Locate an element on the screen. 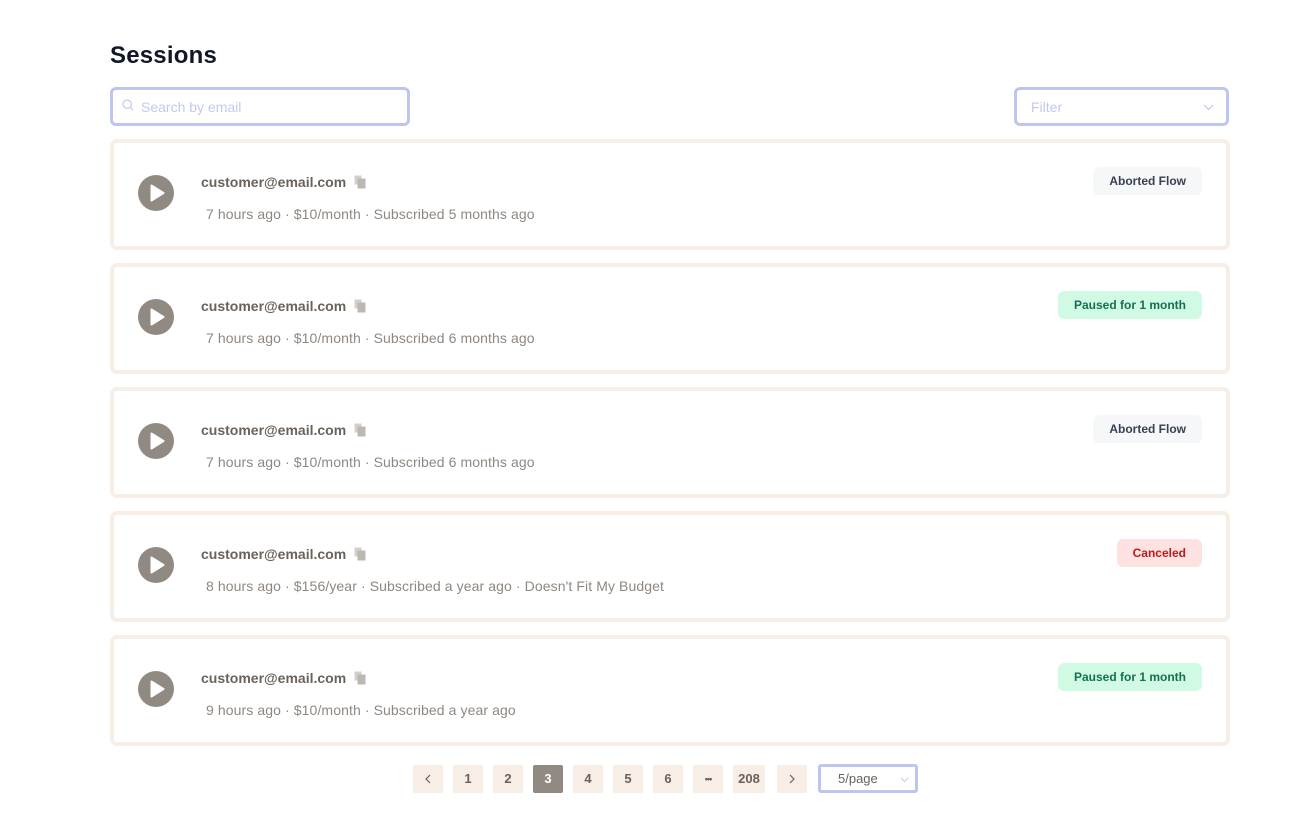  page-button-4: 4 is located at coordinates (588, 778).